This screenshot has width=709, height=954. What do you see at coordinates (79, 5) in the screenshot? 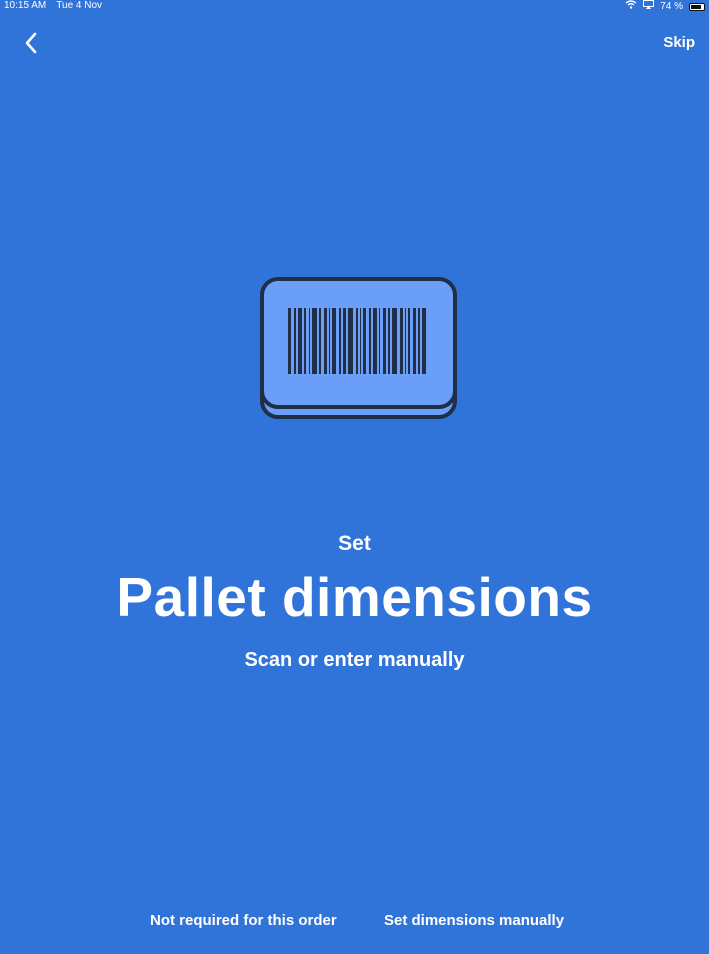
I see `status-date: Tue 4 Nov` at bounding box center [79, 5].